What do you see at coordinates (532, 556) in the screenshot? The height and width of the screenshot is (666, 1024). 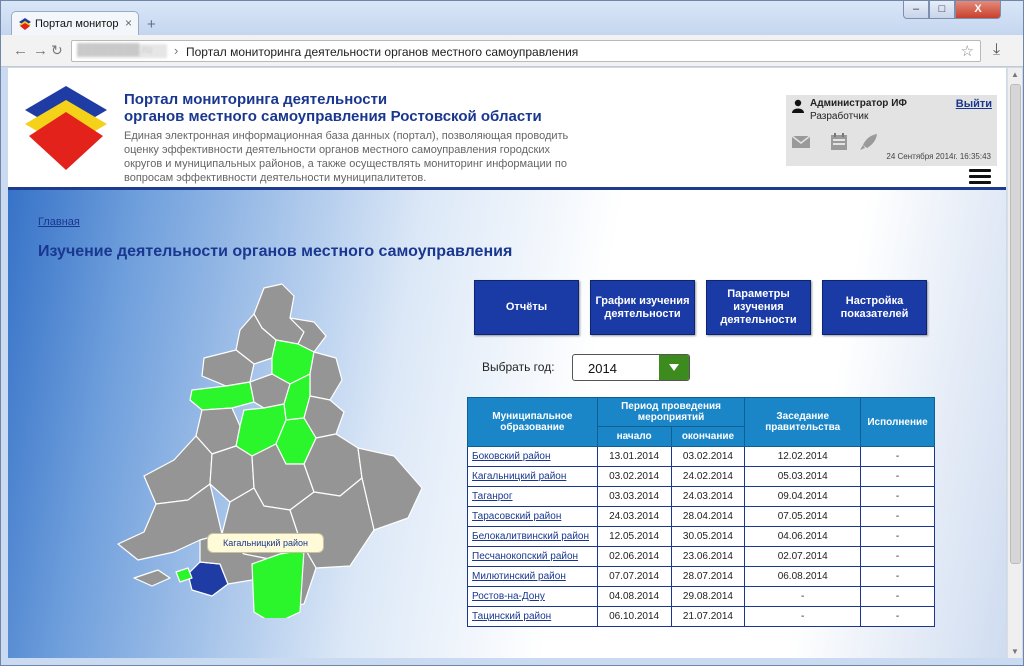 I see `municipality-link: Песчанокопский район` at bounding box center [532, 556].